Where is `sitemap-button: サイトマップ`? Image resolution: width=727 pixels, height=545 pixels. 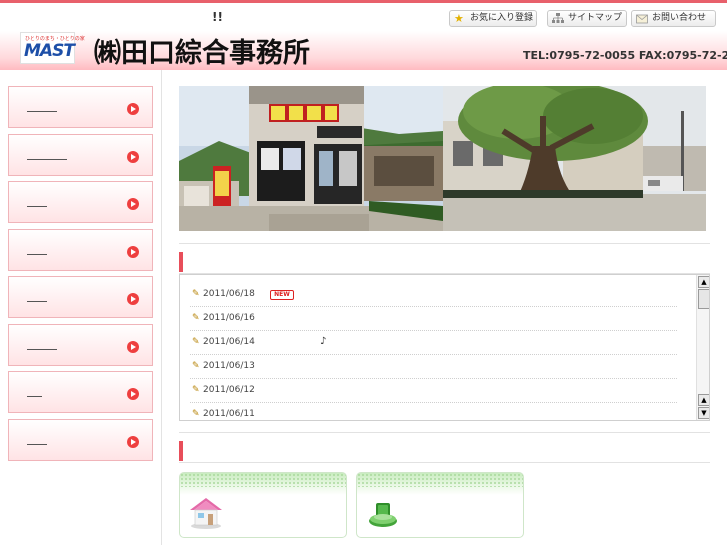 sitemap-button: サイトマップ is located at coordinates (587, 18).